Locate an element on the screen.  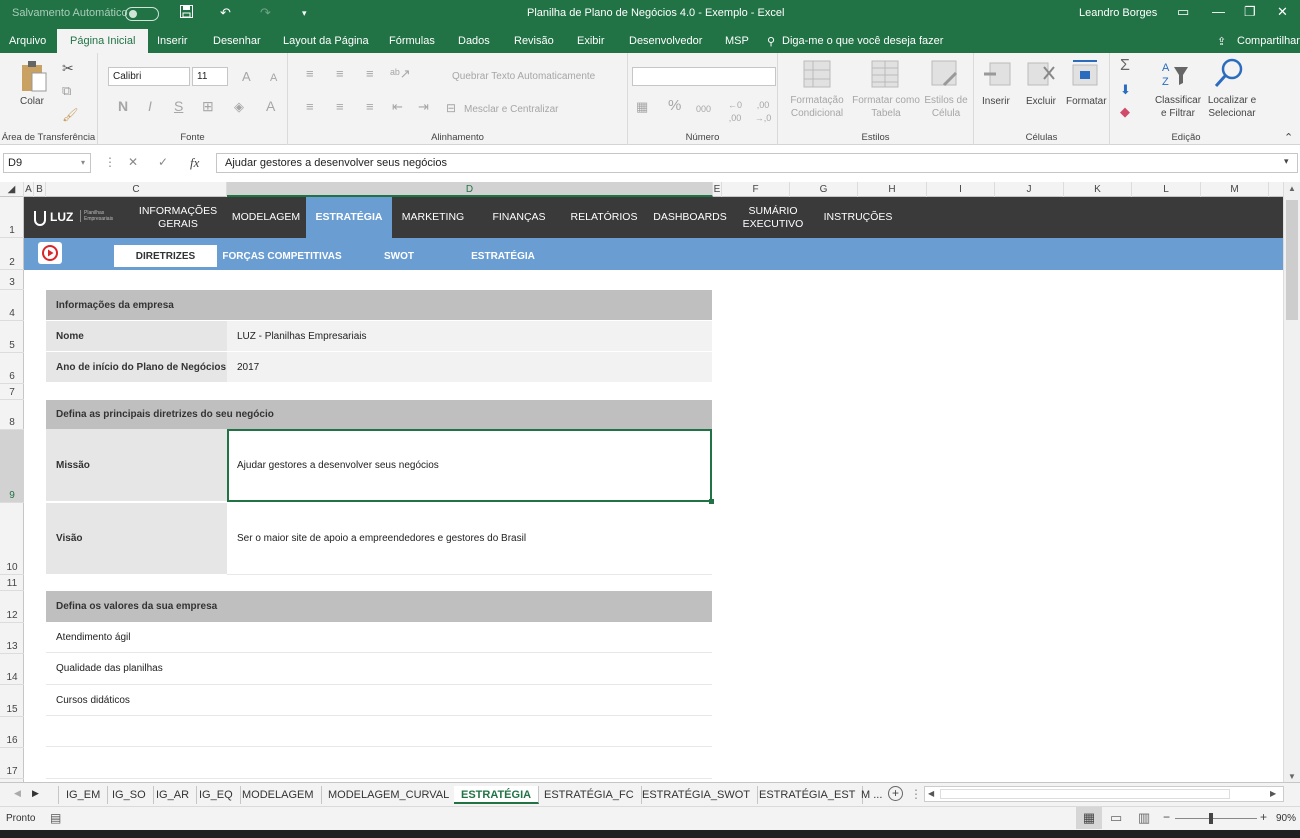
row-header: 16 is located at coordinates (12, 732).